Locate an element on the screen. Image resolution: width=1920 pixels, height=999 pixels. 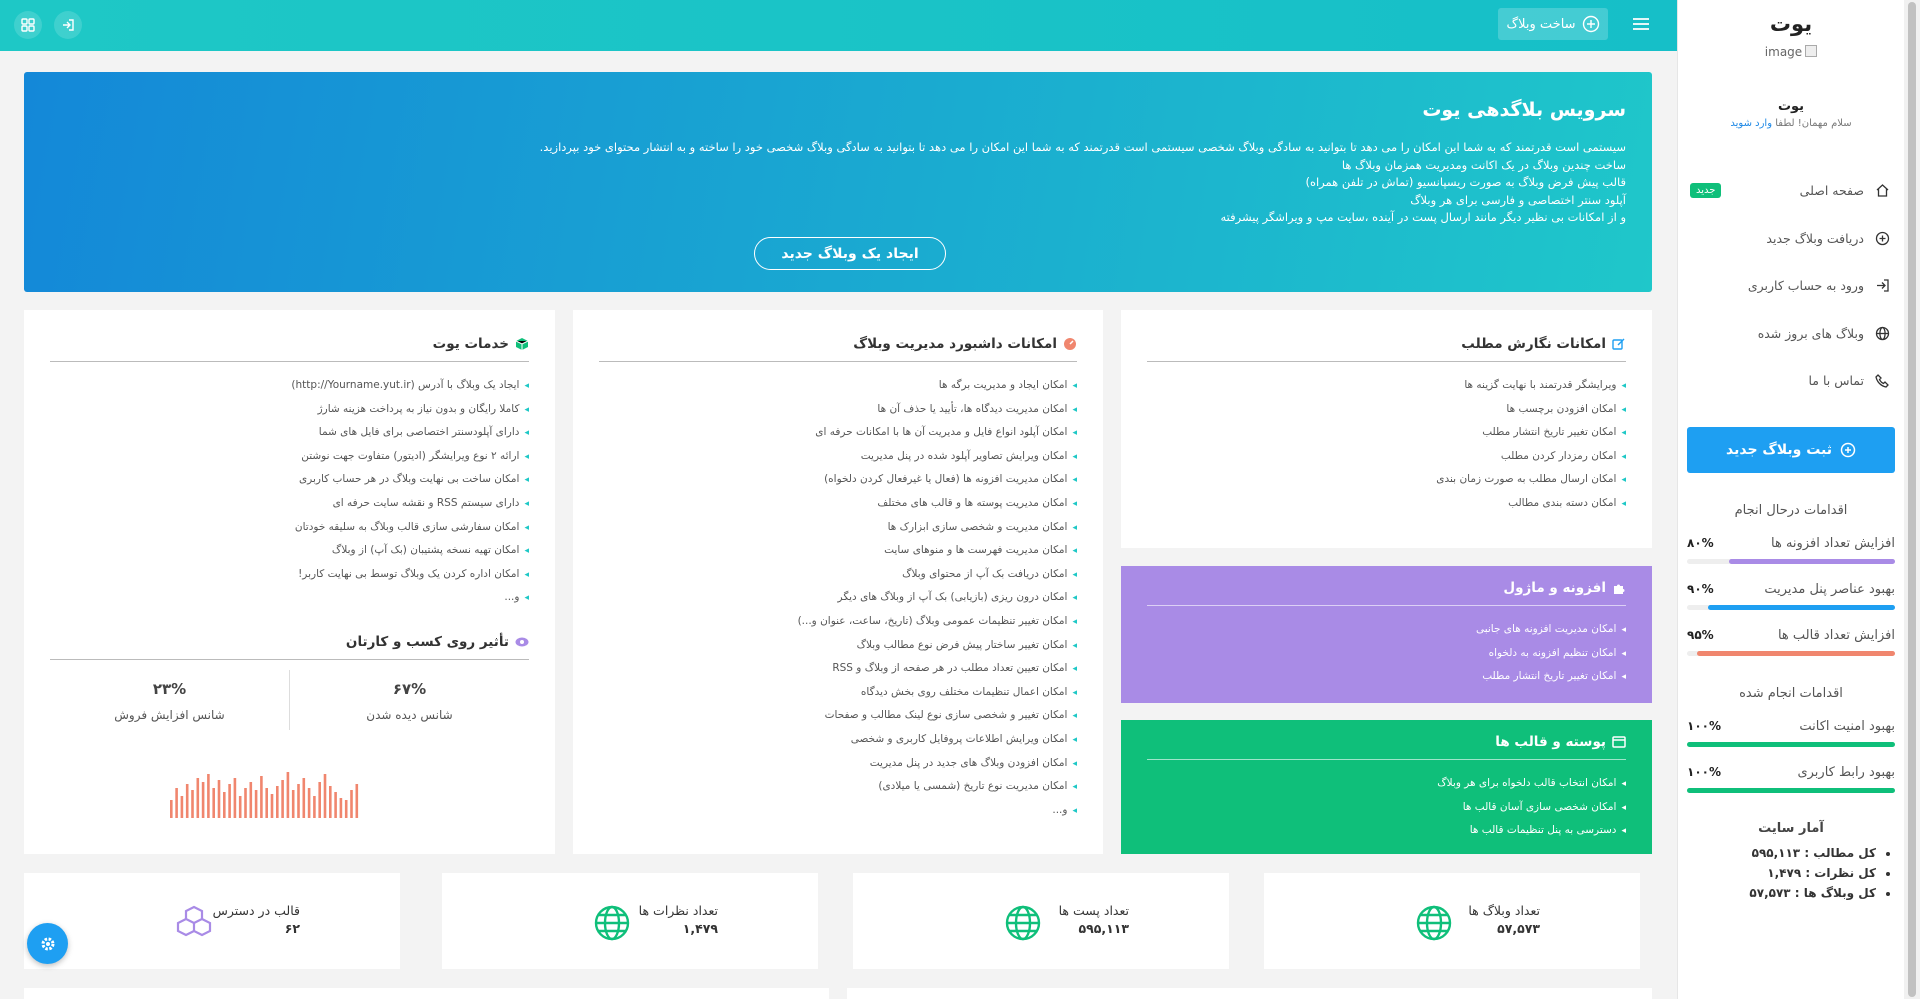
boxes-icon is located at coordinates (194, 921).